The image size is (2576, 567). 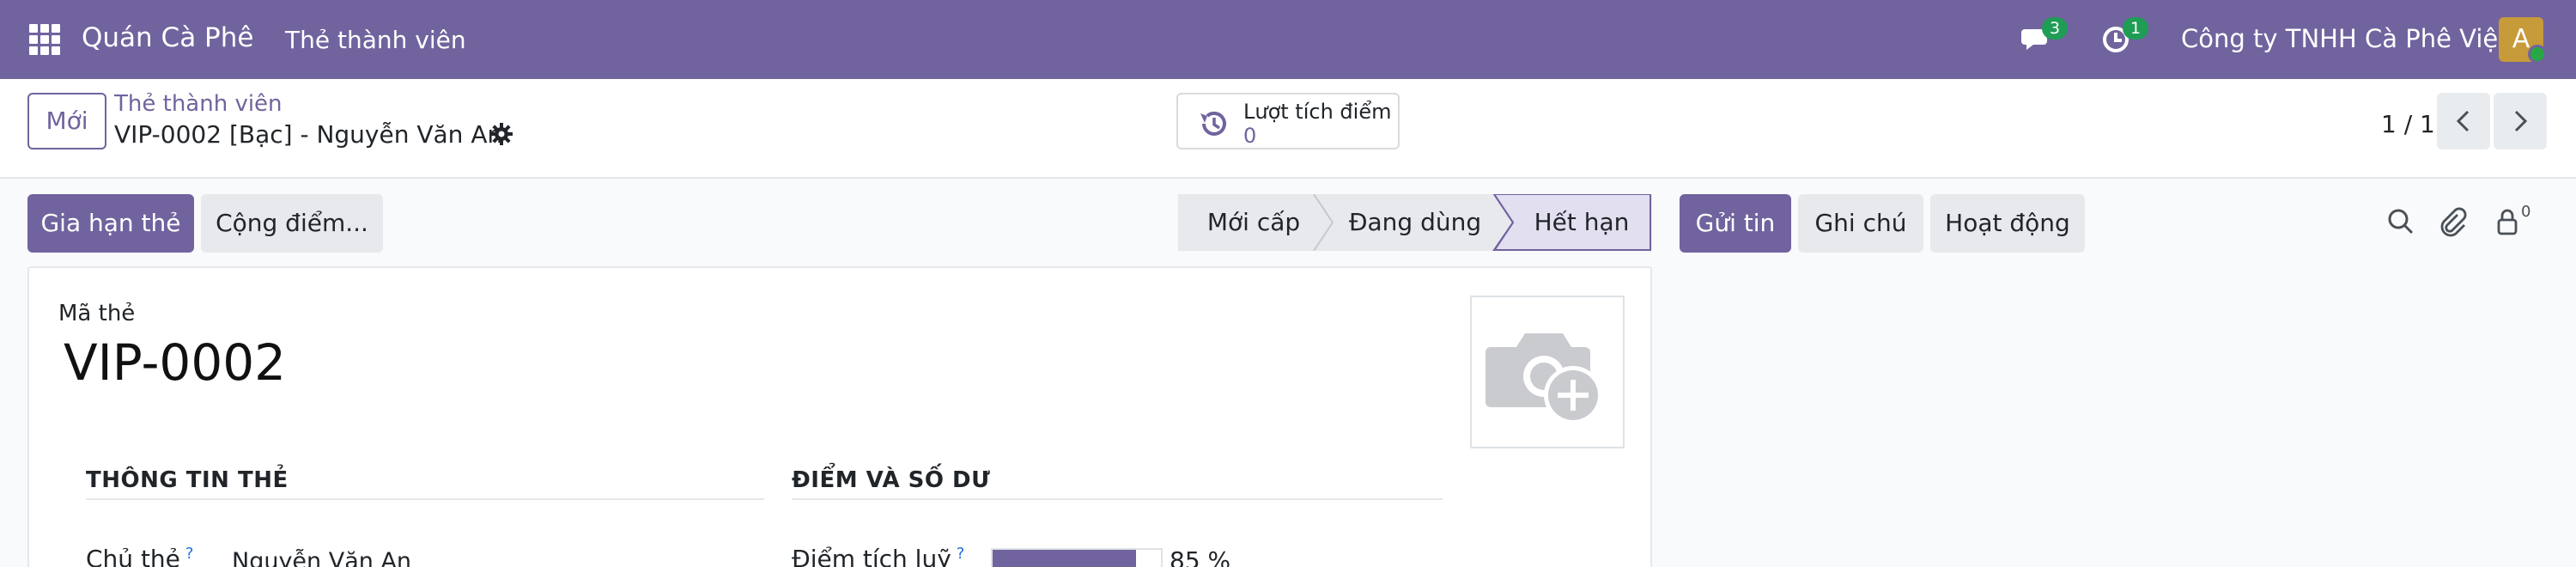 What do you see at coordinates (1543, 378) in the screenshot?
I see `camera-add-icon` at bounding box center [1543, 378].